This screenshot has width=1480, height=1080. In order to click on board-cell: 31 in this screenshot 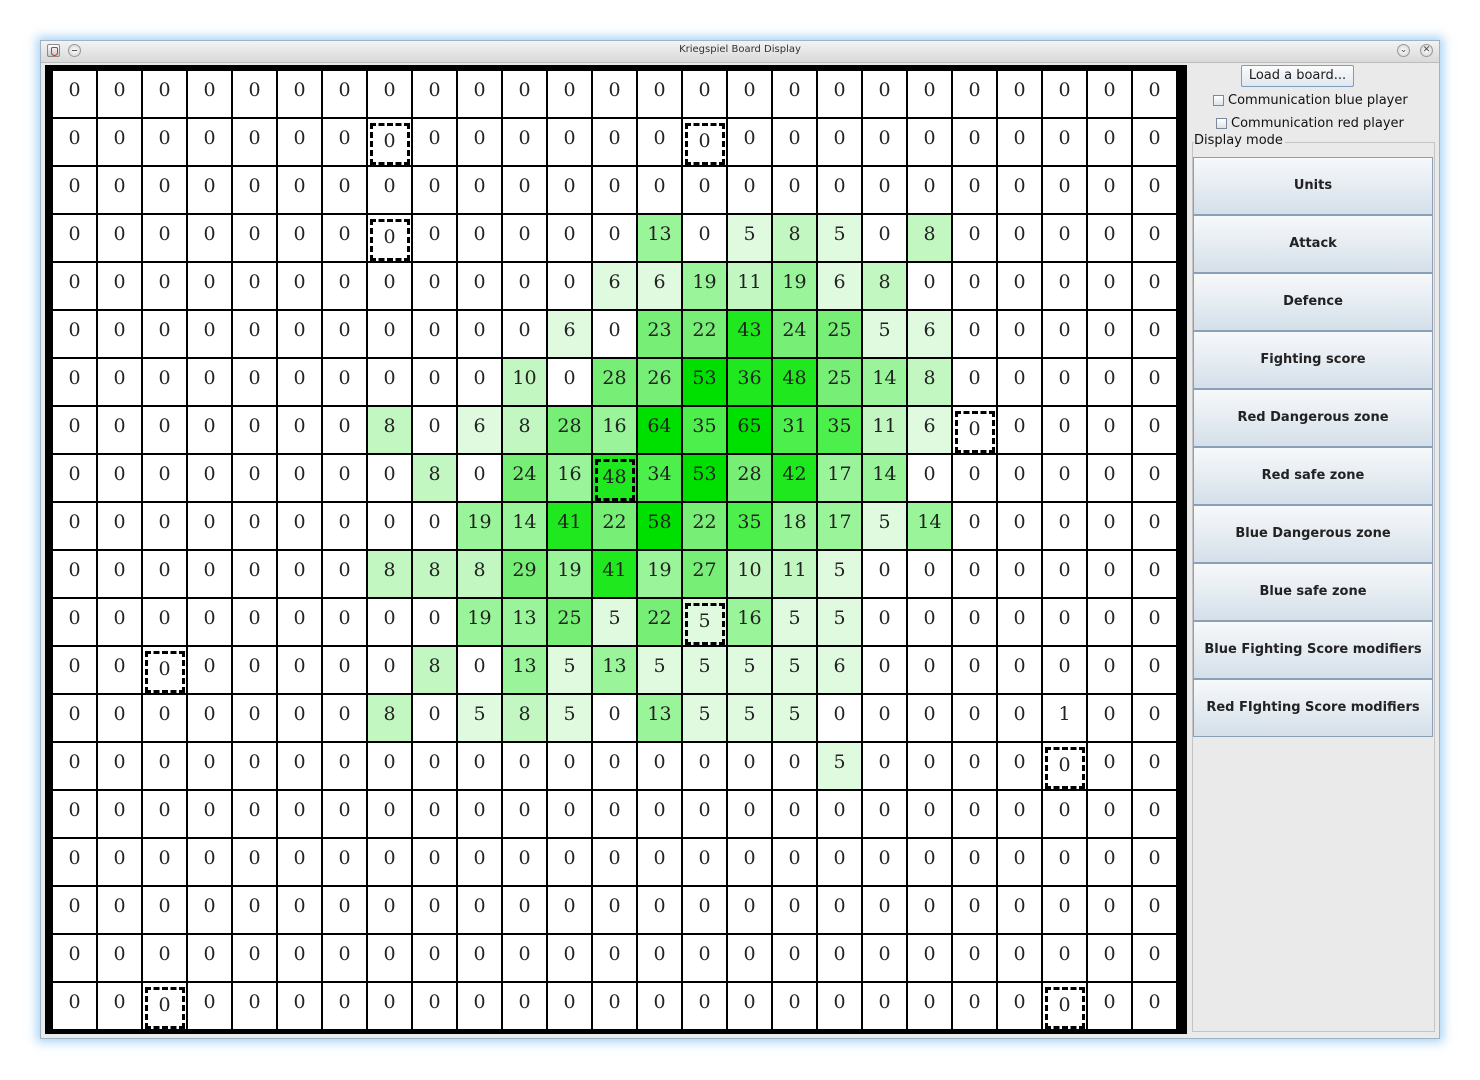, I will do `click(794, 430)`.